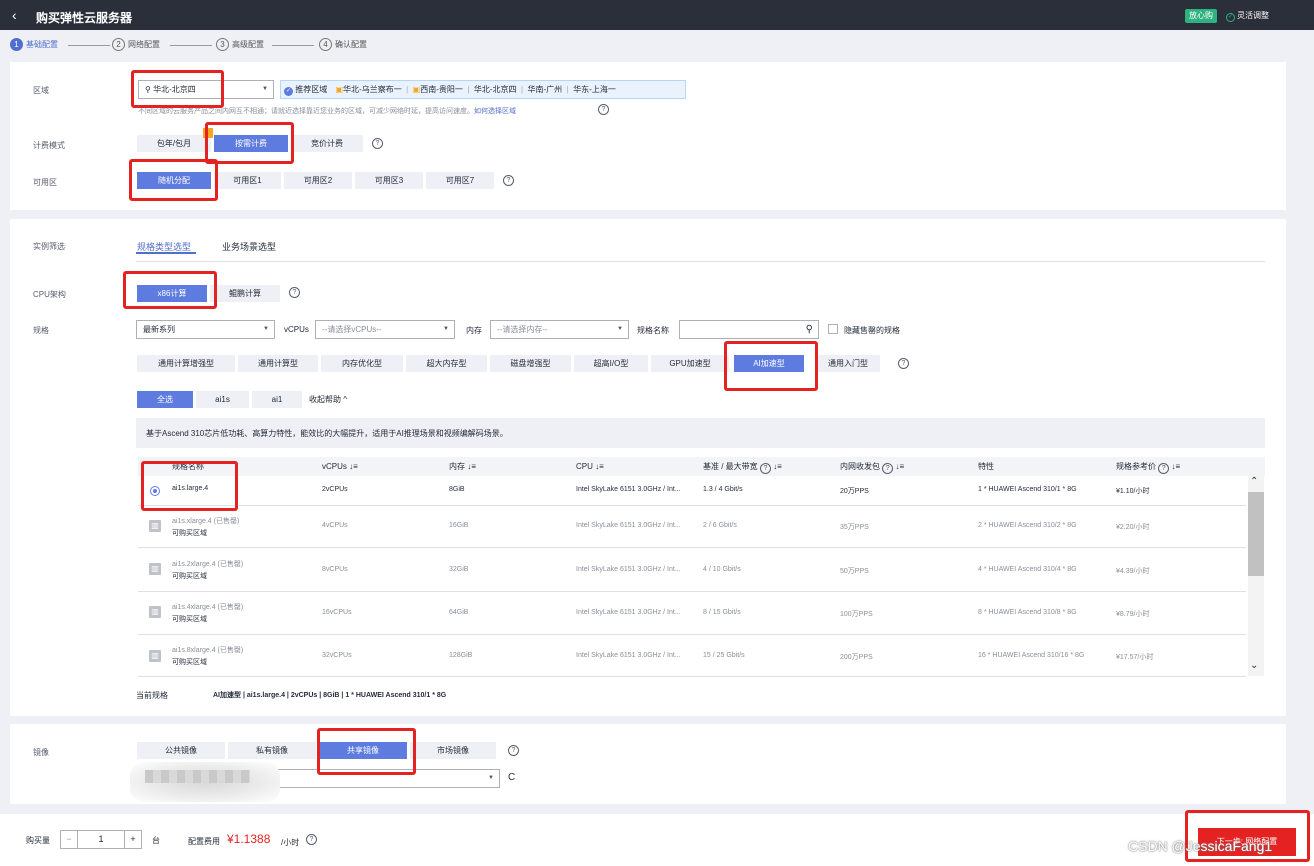 The height and width of the screenshot is (866, 1314). I want to click on refresh-icon: C, so click(511, 777).